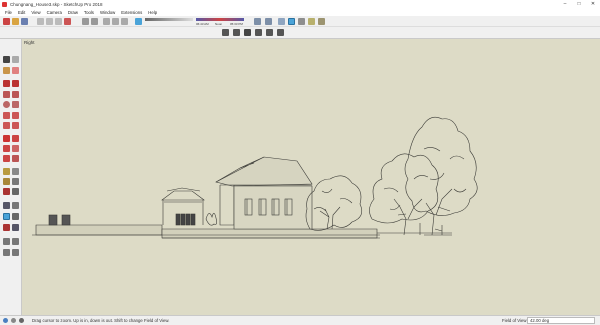 The height and width of the screenshot is (325, 600). What do you see at coordinates (565, 4) in the screenshot?
I see `minimize-button: –` at bounding box center [565, 4].